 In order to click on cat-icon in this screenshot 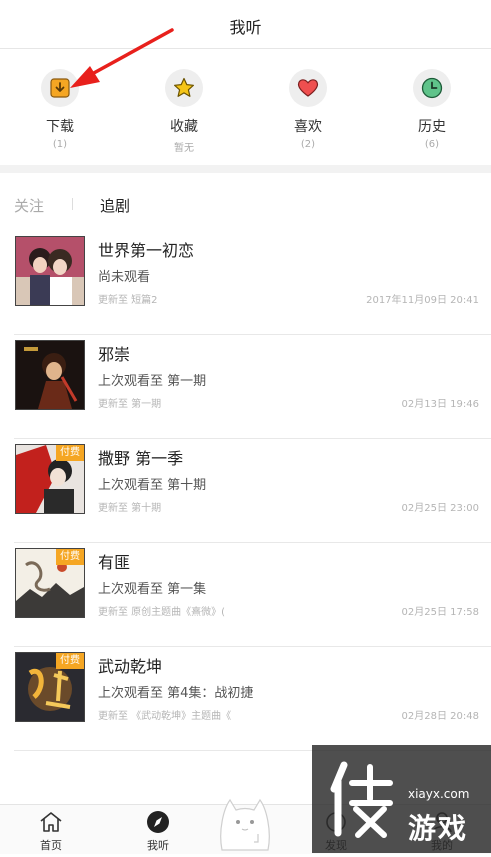, I will do `click(245, 824)`.